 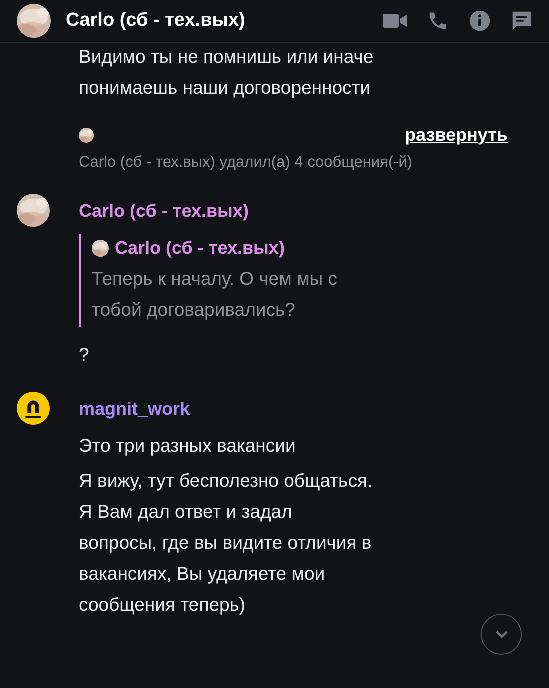 I want to click on chat-title: Carlo (сб - тех.вых), so click(x=156, y=21).